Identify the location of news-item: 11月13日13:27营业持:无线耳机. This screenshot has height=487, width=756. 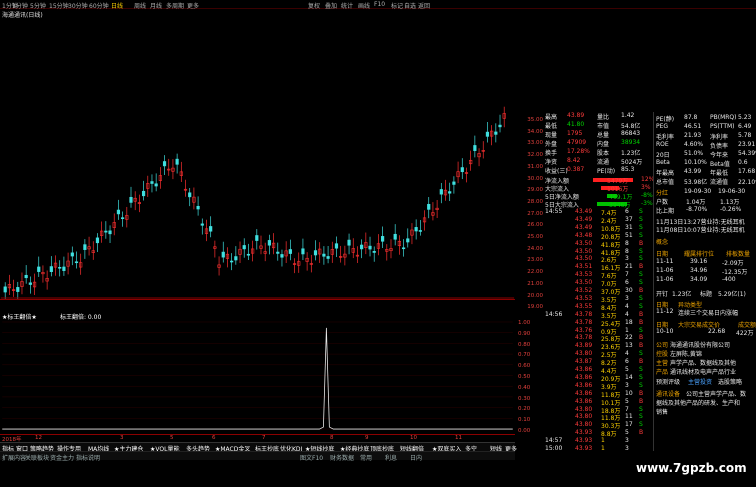
(706, 221).